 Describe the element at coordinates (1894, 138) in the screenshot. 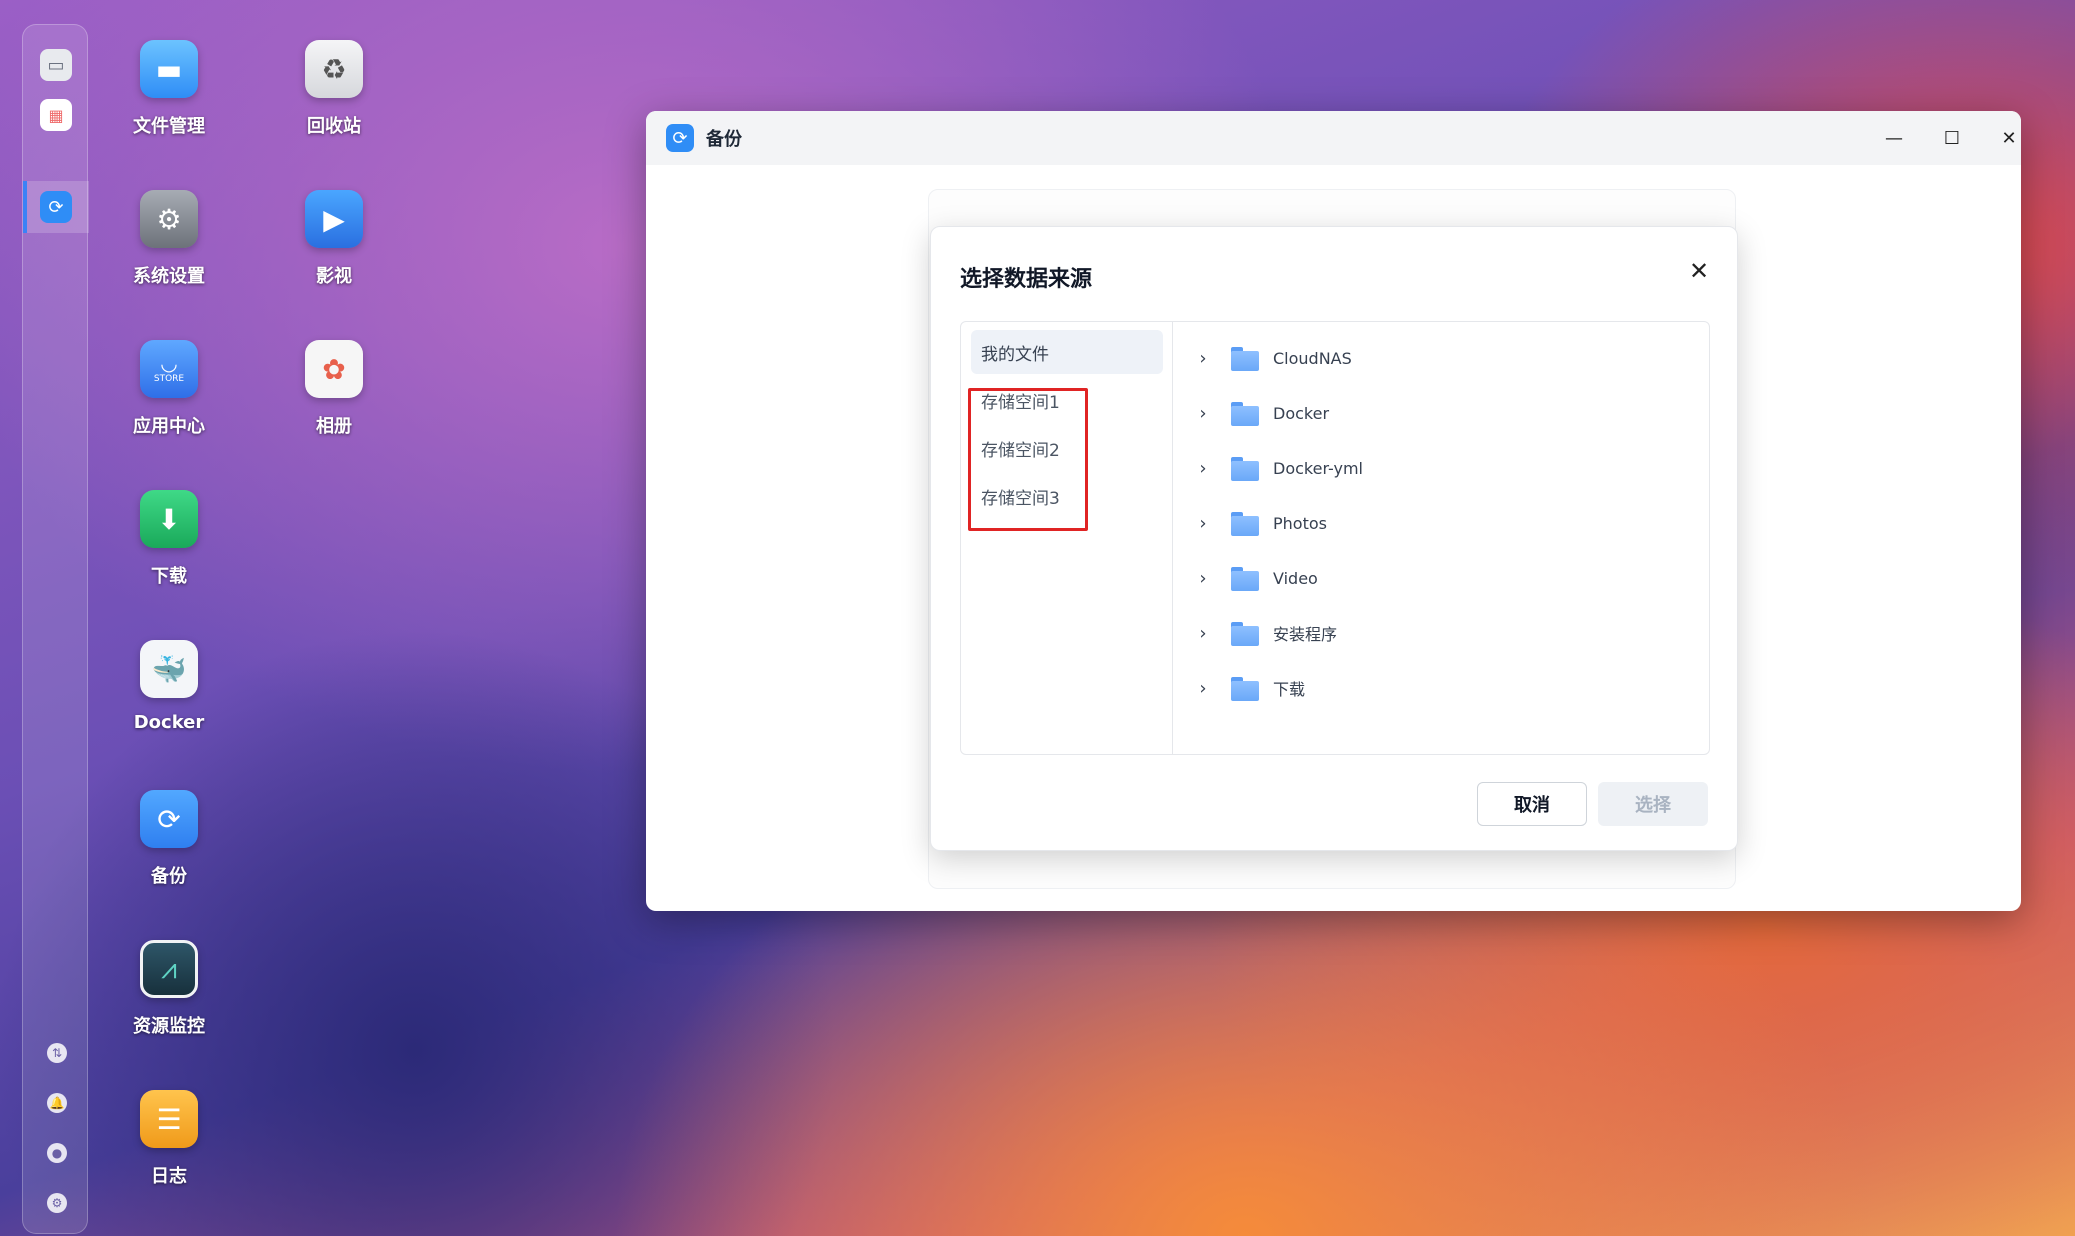

I see `minimize-button: —` at that location.